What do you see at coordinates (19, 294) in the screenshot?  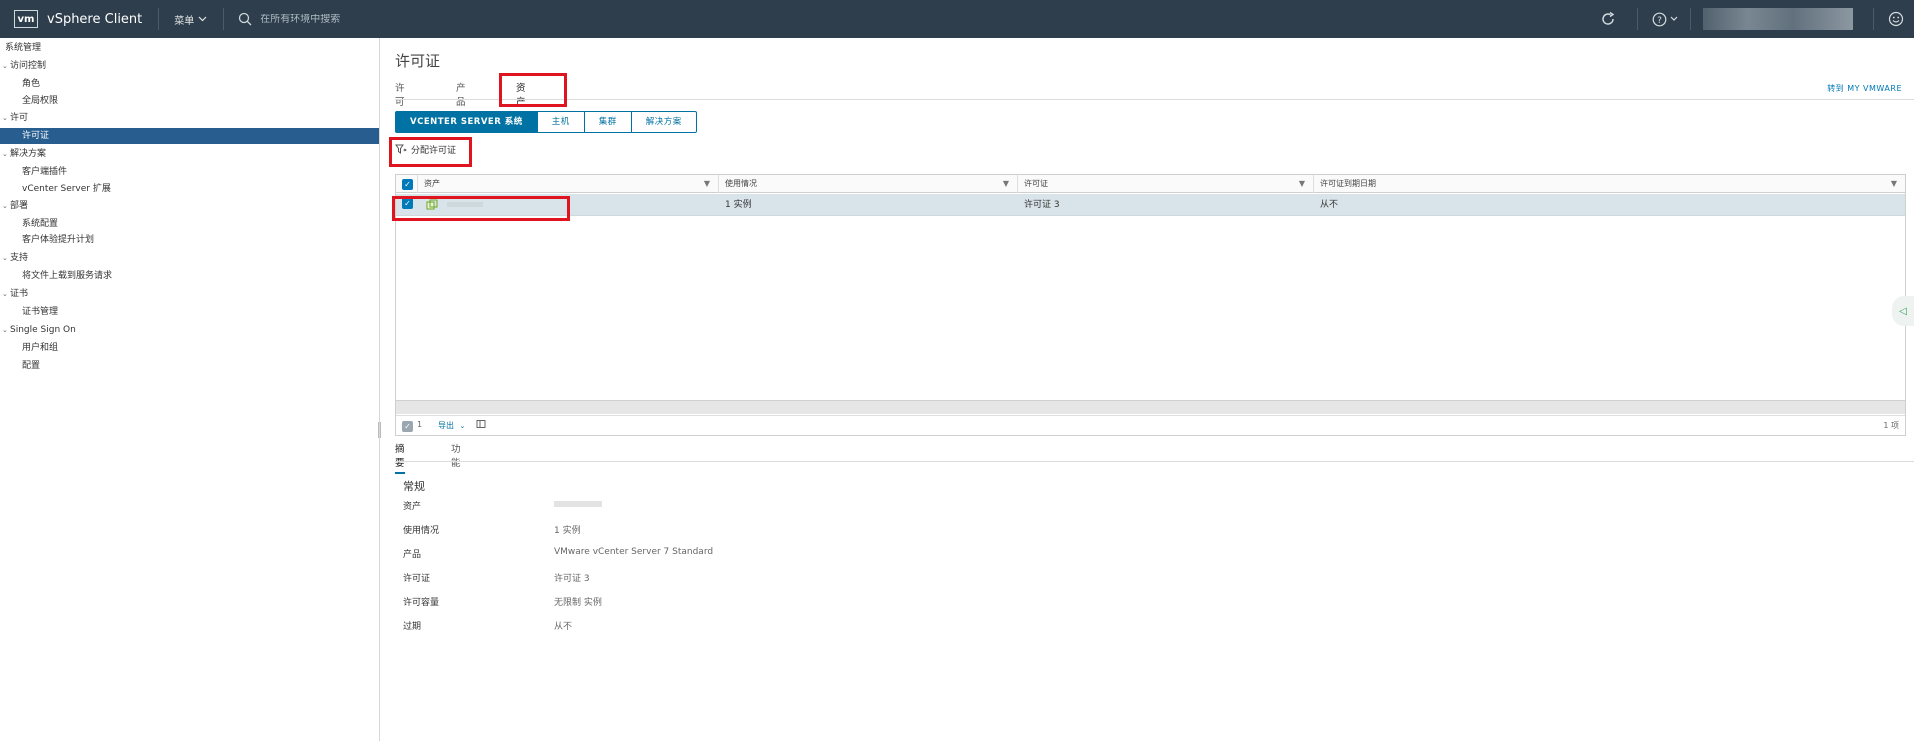 I see `sidebar-item-label: 证书` at bounding box center [19, 294].